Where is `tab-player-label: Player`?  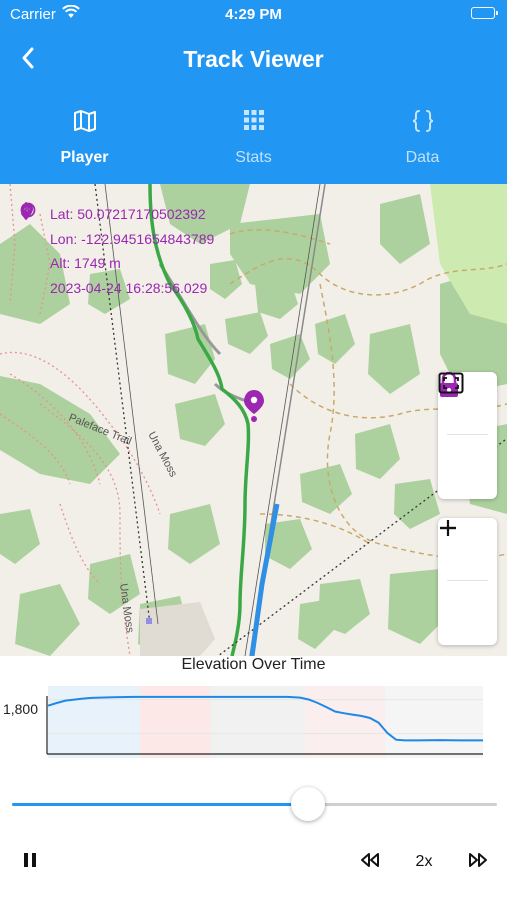 tab-player-label: Player is located at coordinates (84, 157).